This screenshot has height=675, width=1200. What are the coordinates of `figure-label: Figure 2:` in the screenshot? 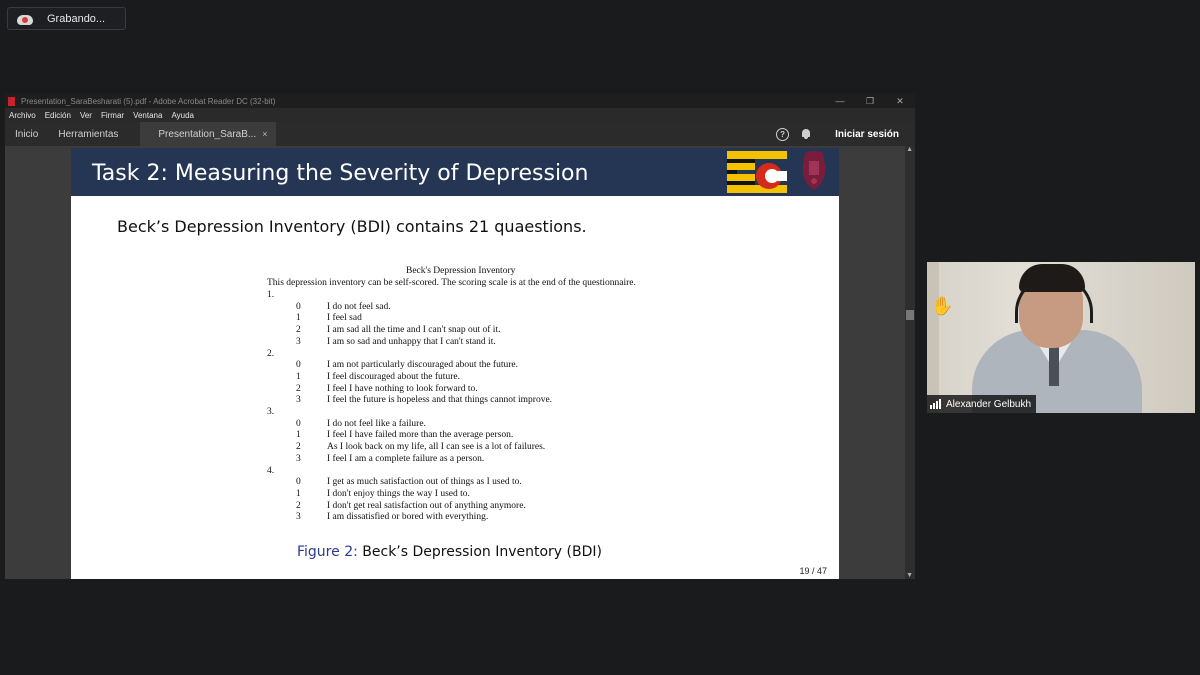 It's located at (327, 552).